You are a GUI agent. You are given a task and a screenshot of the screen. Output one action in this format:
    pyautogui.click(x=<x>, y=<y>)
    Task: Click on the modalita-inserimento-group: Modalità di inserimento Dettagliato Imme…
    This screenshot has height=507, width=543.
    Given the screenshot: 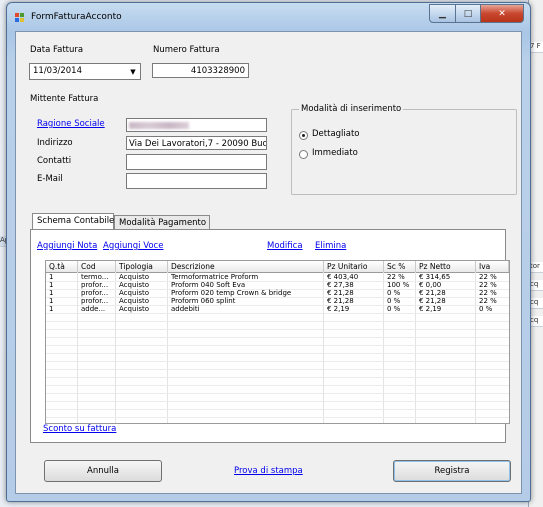 What is the action you would take?
    pyautogui.click(x=404, y=149)
    